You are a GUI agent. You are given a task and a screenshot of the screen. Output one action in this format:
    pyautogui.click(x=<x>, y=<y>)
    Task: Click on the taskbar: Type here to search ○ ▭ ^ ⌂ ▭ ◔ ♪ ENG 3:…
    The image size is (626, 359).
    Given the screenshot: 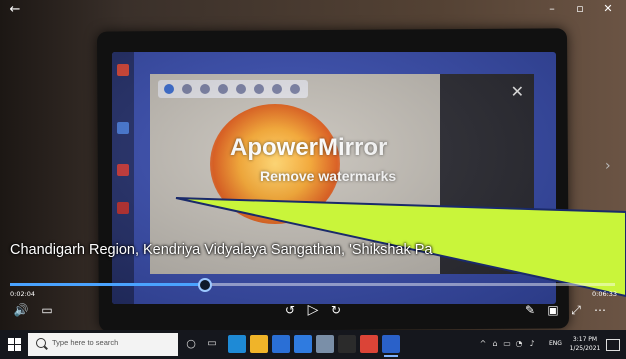 What is the action you would take?
    pyautogui.click(x=313, y=344)
    